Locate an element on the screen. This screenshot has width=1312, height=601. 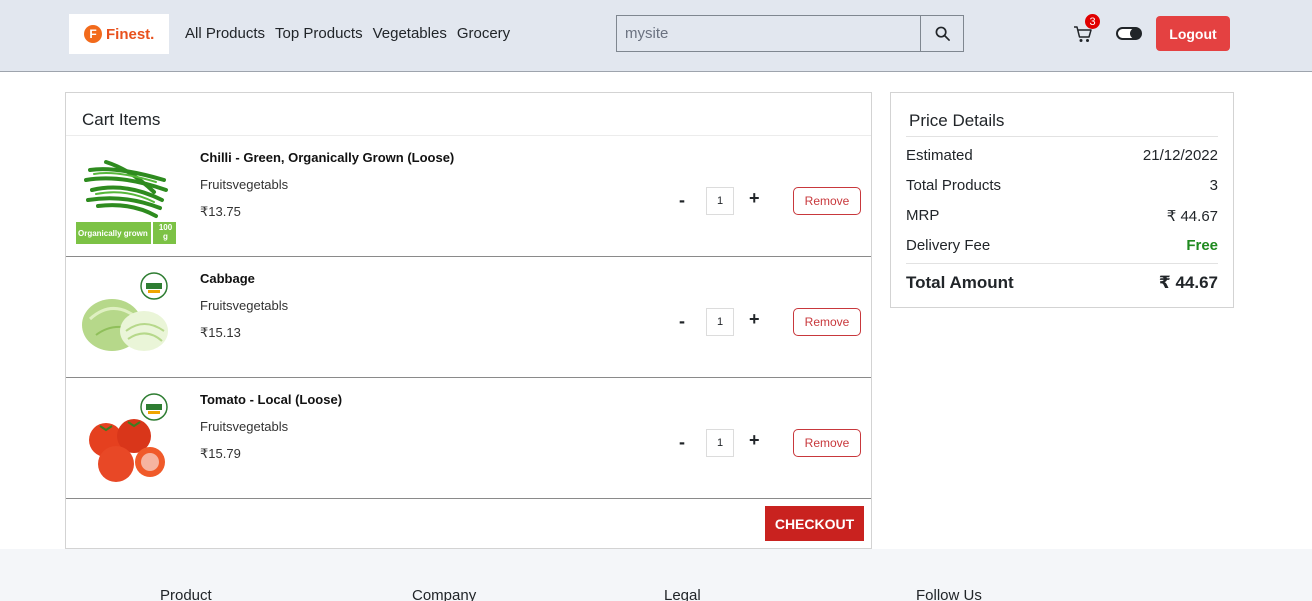
price-label: Estimated is located at coordinates (939, 155).